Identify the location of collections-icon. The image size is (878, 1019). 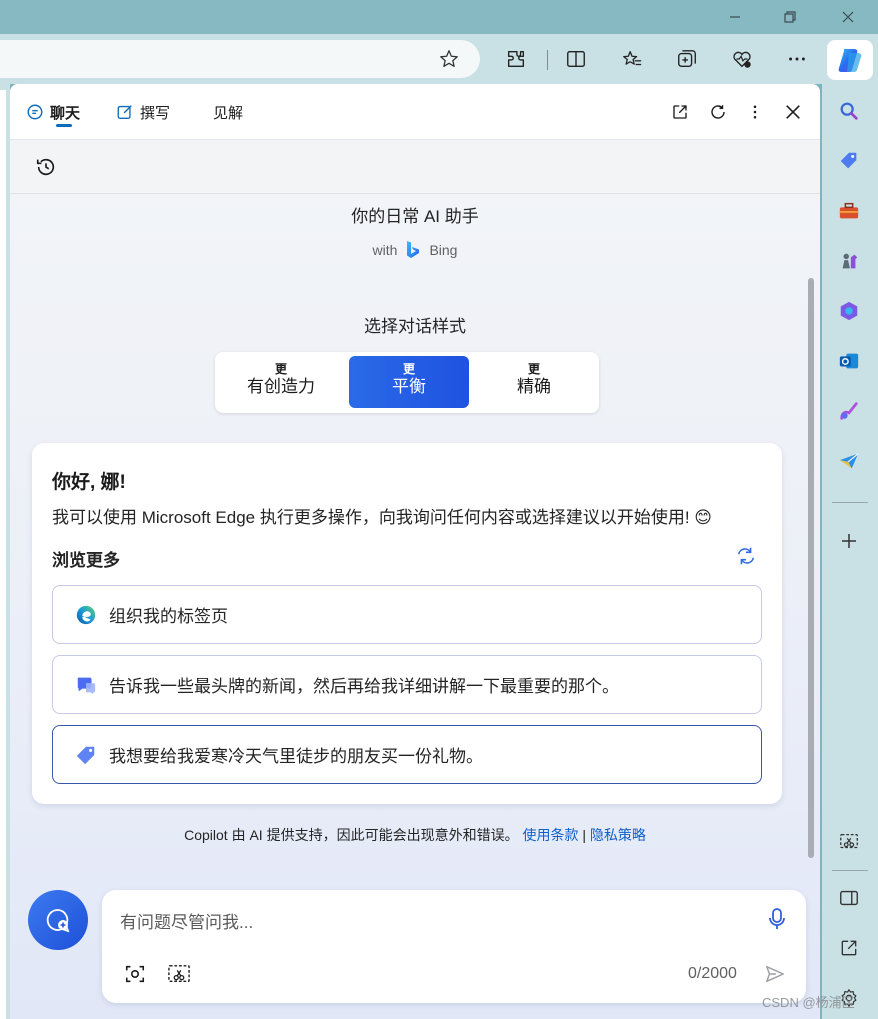
(687, 59).